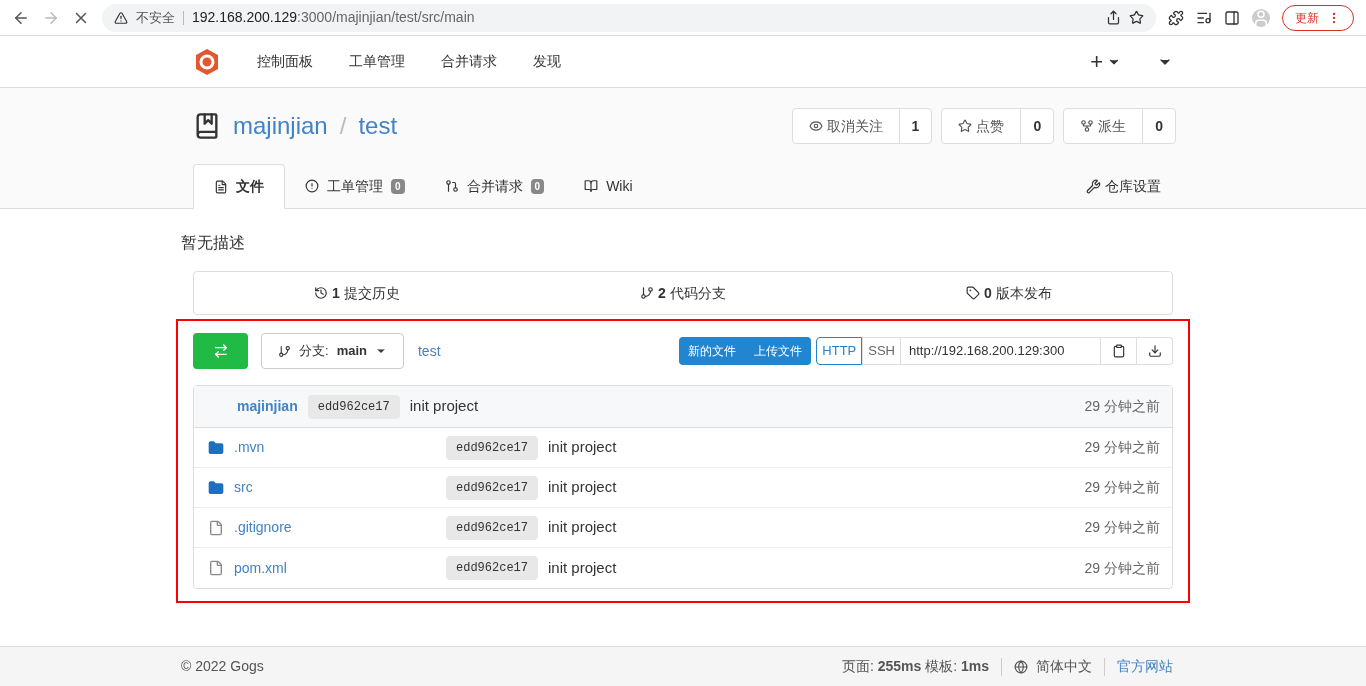 The image size is (1366, 686). What do you see at coordinates (1136, 17) in the screenshot?
I see `bookmark-star-icon` at bounding box center [1136, 17].